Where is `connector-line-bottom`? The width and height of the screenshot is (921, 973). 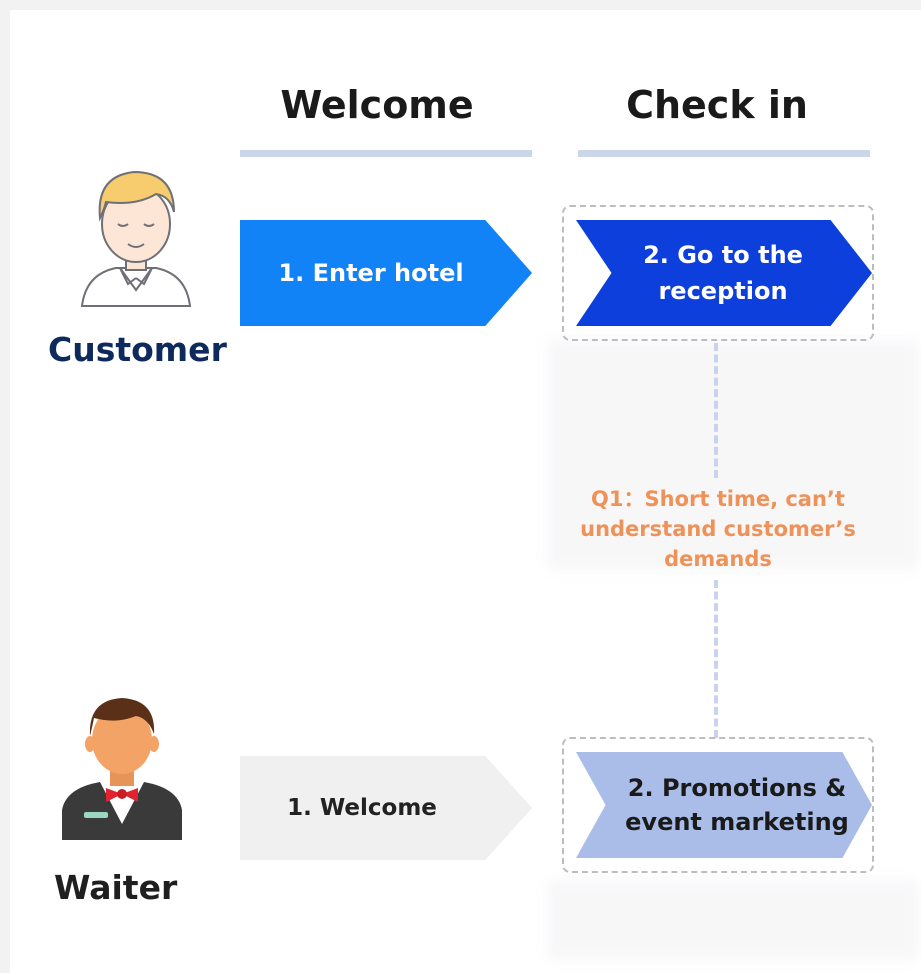 connector-line-bottom is located at coordinates (716, 659).